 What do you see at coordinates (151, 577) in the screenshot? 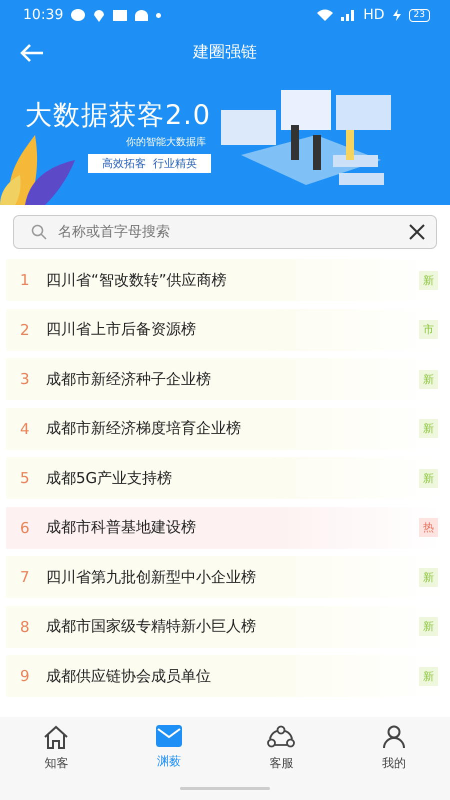
I see `list-title: 四川省第九批创新型中小企业榜` at bounding box center [151, 577].